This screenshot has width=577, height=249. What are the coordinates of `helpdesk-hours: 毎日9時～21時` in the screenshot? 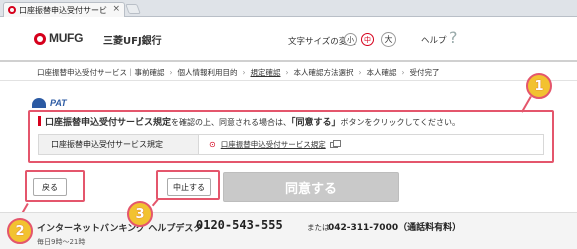 It's located at (61, 242).